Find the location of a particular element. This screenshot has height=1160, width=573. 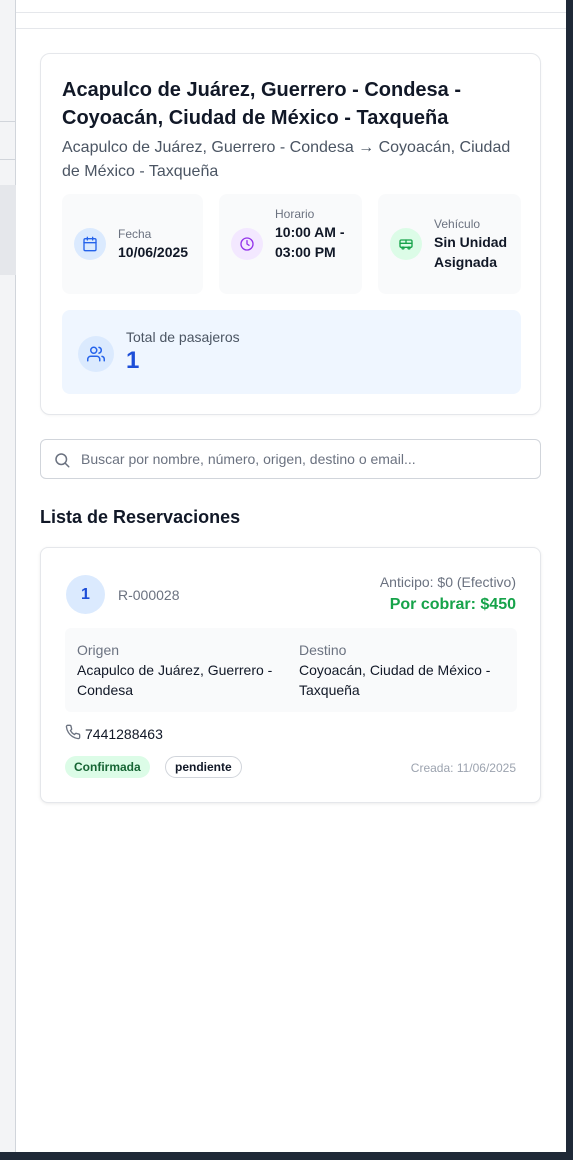

calendar-icon is located at coordinates (90, 244).